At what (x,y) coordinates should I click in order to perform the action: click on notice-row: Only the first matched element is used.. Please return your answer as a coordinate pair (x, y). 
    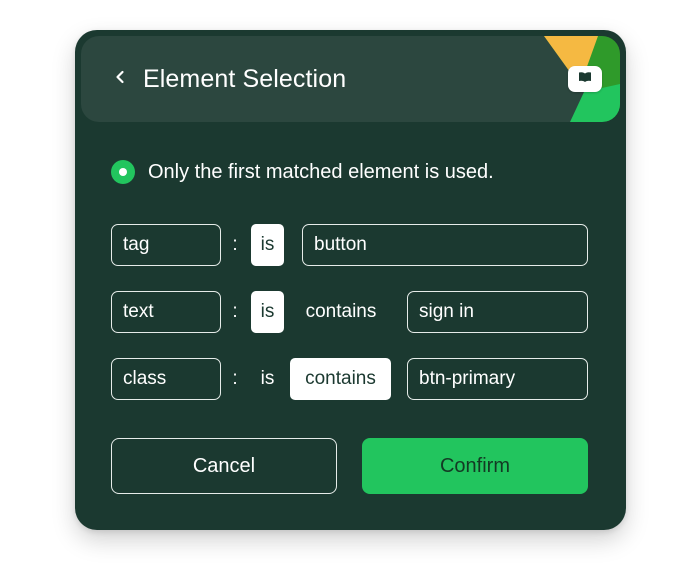
    Looking at the image, I should click on (302, 172).